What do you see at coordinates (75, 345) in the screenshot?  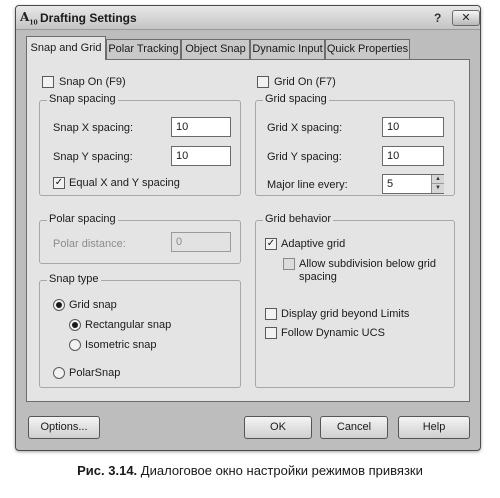 I see `isometric-snap-radio` at bounding box center [75, 345].